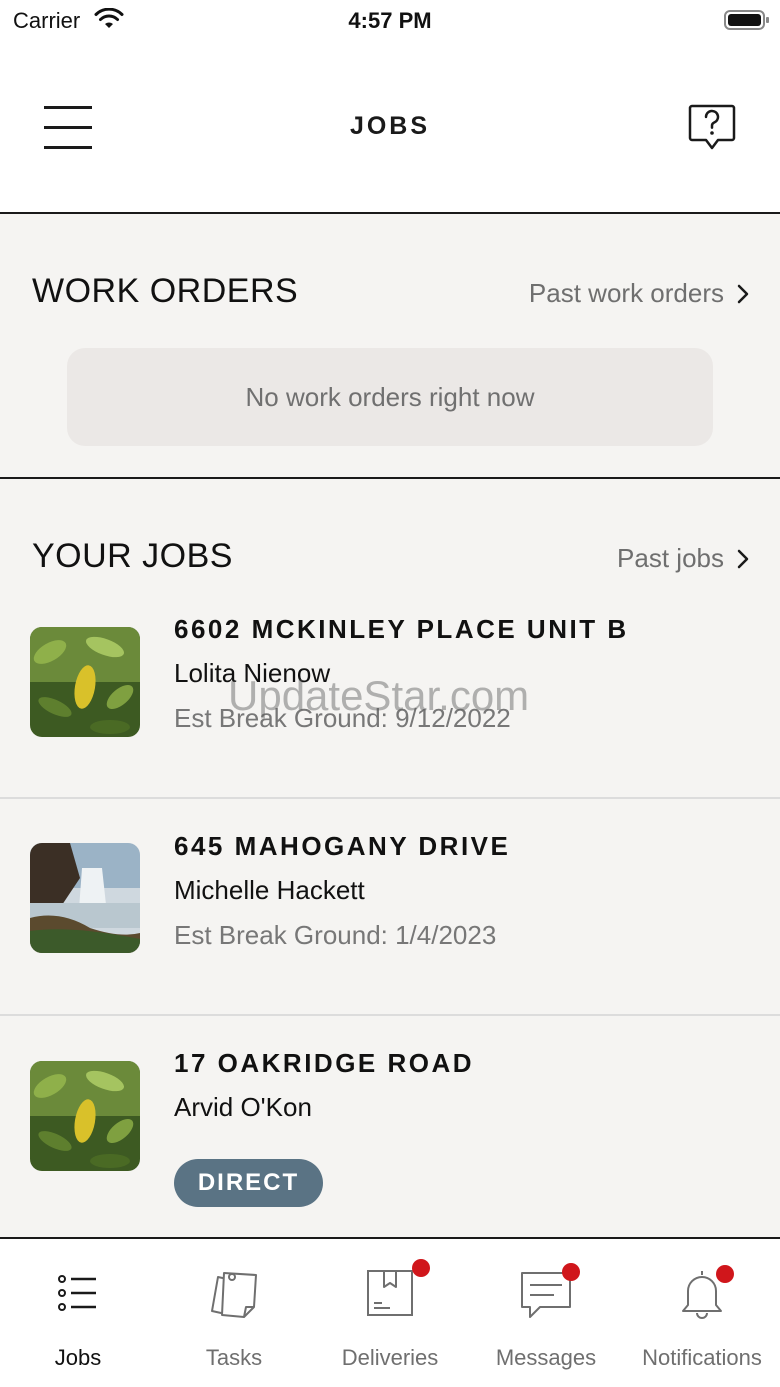 This screenshot has height=1387, width=780. What do you see at coordinates (342, 846) in the screenshot?
I see `job-address: 645 MAHOGANY DRIVE` at bounding box center [342, 846].